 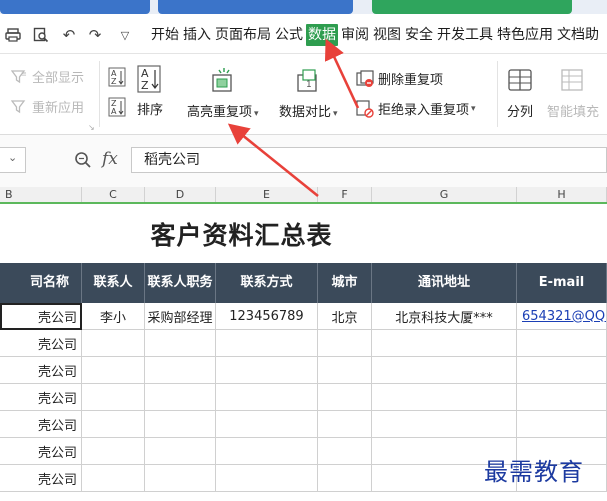 I want to click on sheet-title: 客户资料汇总表, so click(x=241, y=234).